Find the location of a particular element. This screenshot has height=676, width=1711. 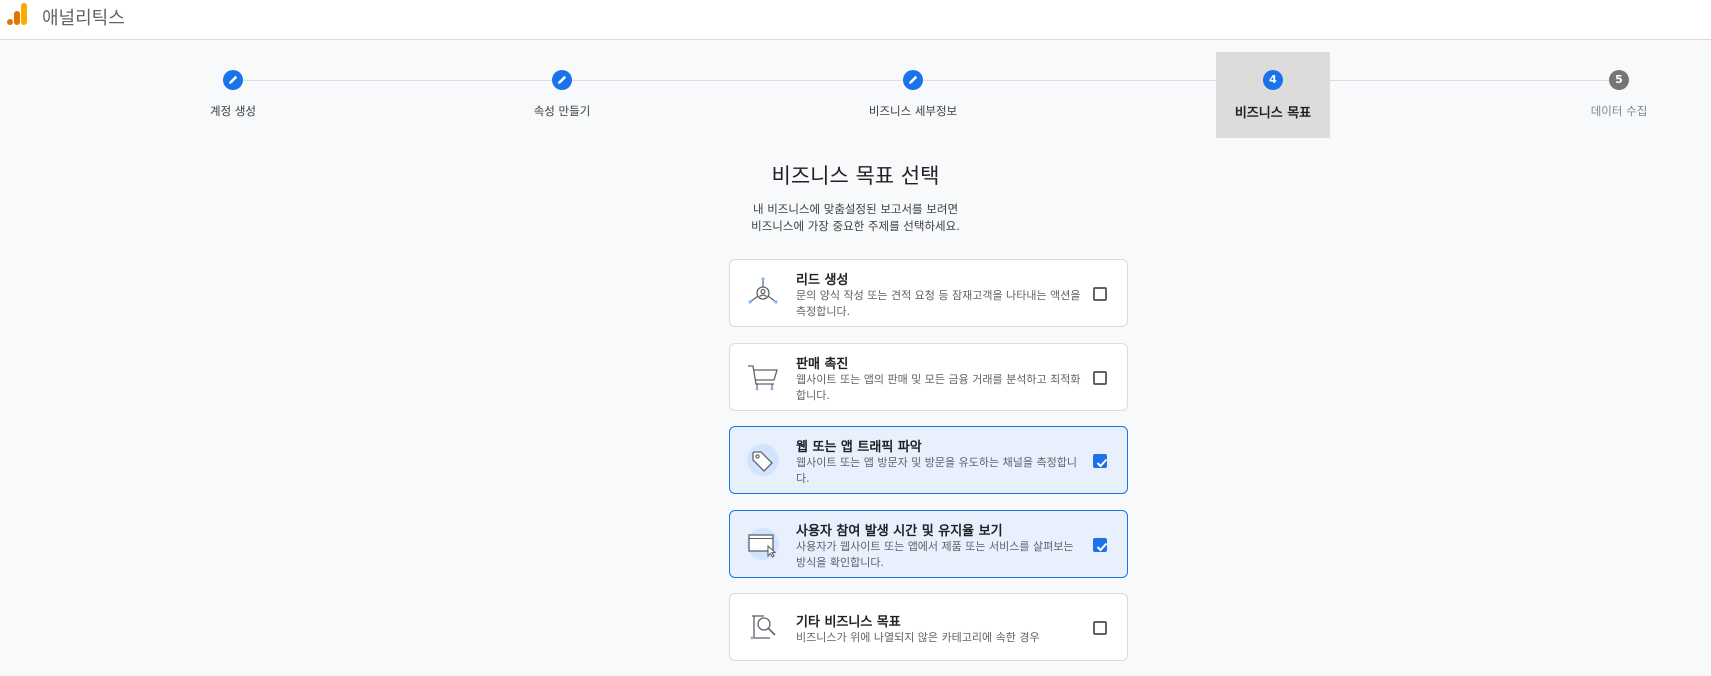

cart-icon is located at coordinates (763, 378).